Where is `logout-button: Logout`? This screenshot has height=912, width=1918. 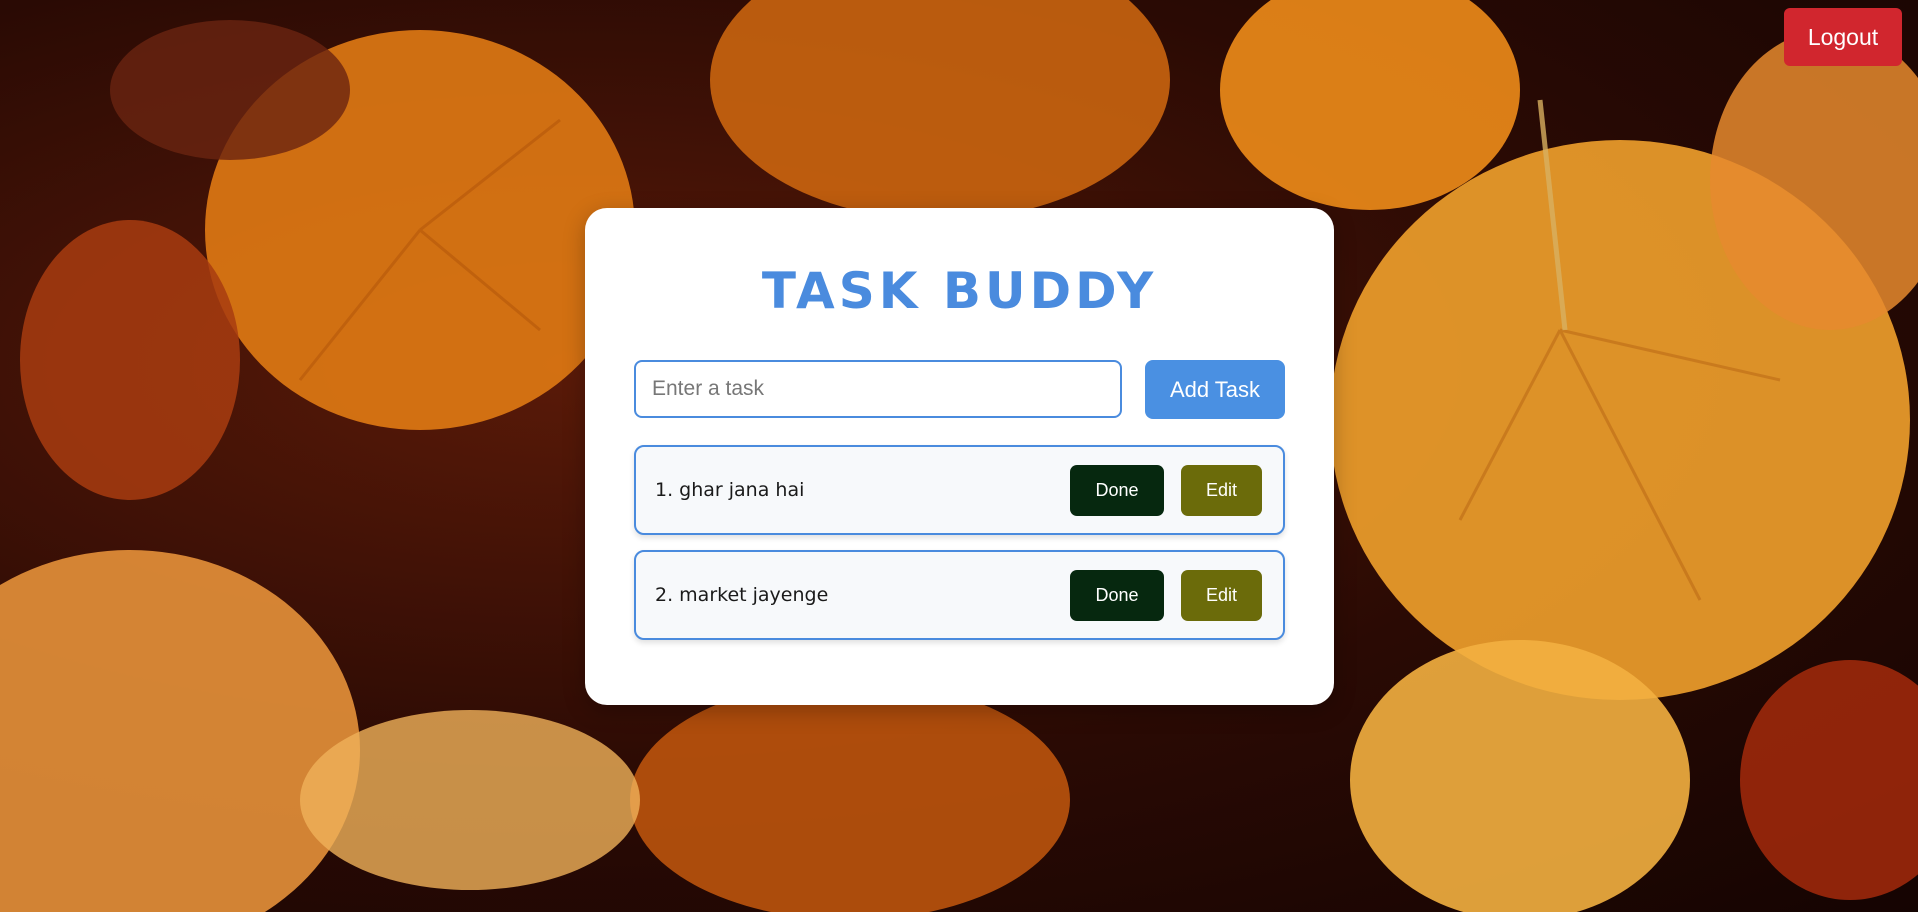
logout-button: Logout is located at coordinates (1843, 37).